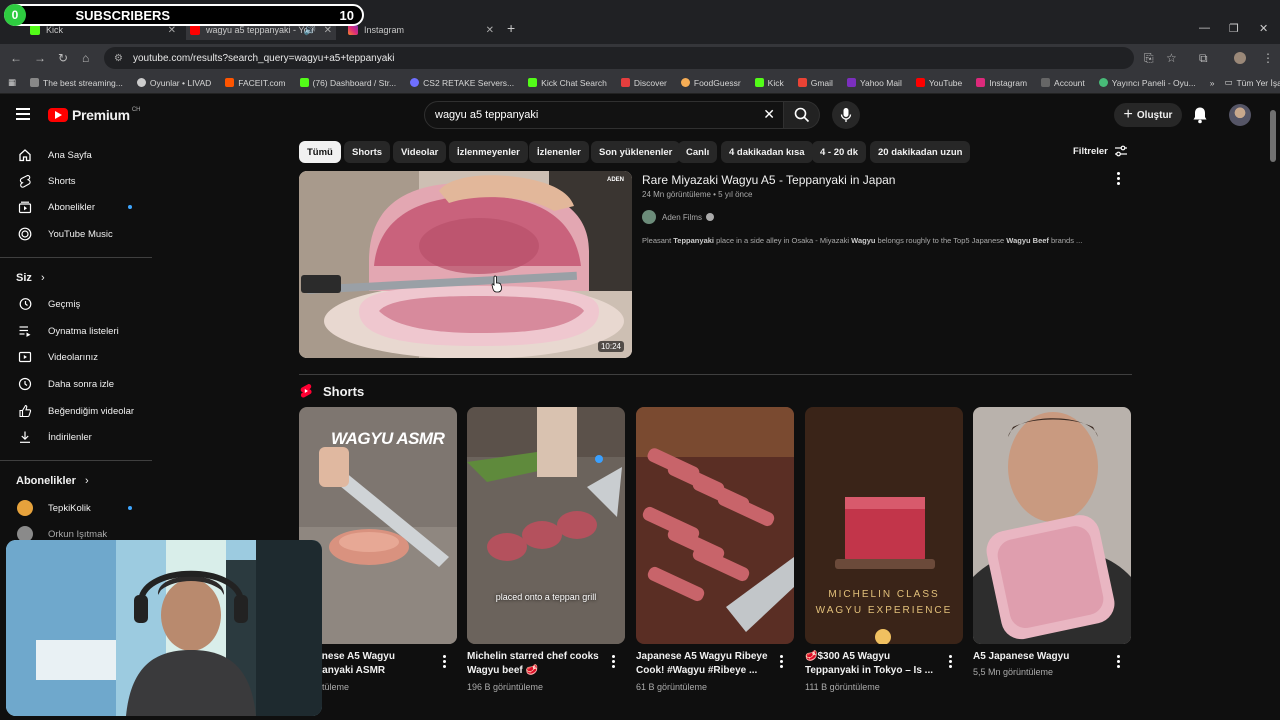 This screenshot has height=720, width=1280. What do you see at coordinates (1263, 28) in the screenshot?
I see `close-window-icon: ✕` at bounding box center [1263, 28].